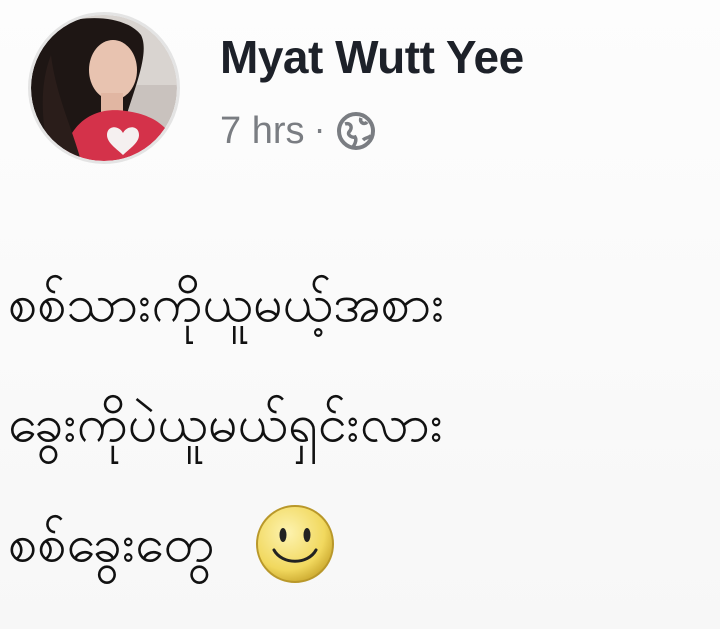  Describe the element at coordinates (295, 544) in the screenshot. I see `smiley-icon` at that location.